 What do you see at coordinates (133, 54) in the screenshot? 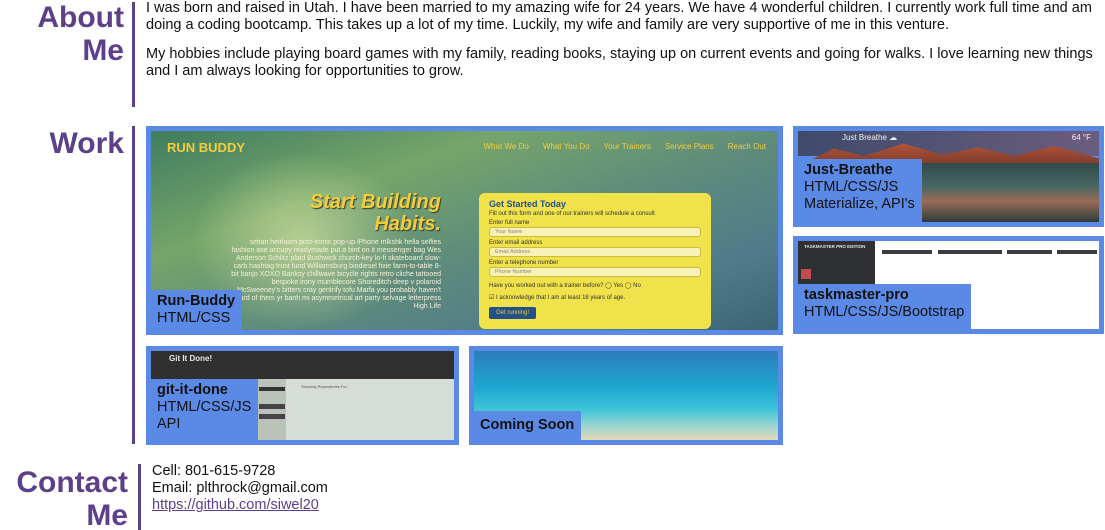
I see `about-divider` at bounding box center [133, 54].